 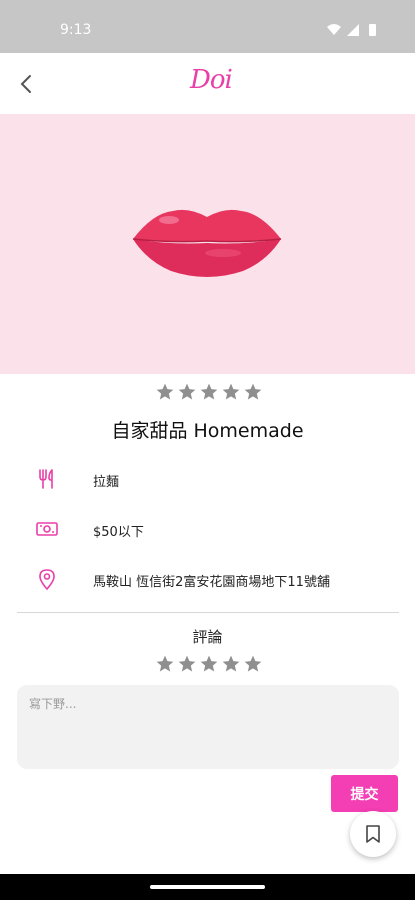 I want to click on system-nav-bar, so click(x=207, y=887).